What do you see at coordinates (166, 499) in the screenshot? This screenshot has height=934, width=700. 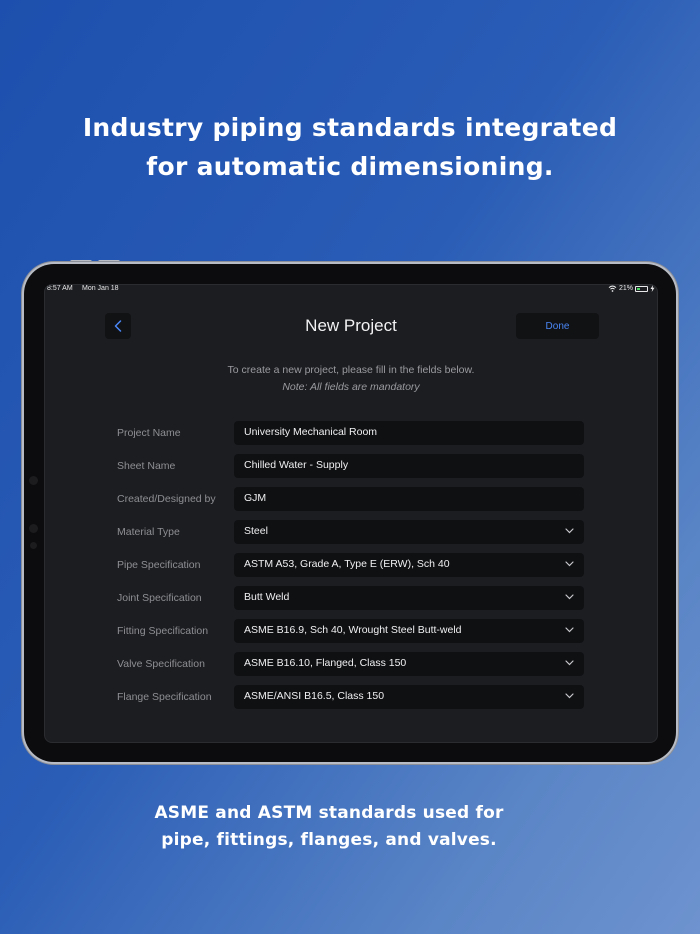 I see `created-designed-by-label: Created/Designed by` at bounding box center [166, 499].